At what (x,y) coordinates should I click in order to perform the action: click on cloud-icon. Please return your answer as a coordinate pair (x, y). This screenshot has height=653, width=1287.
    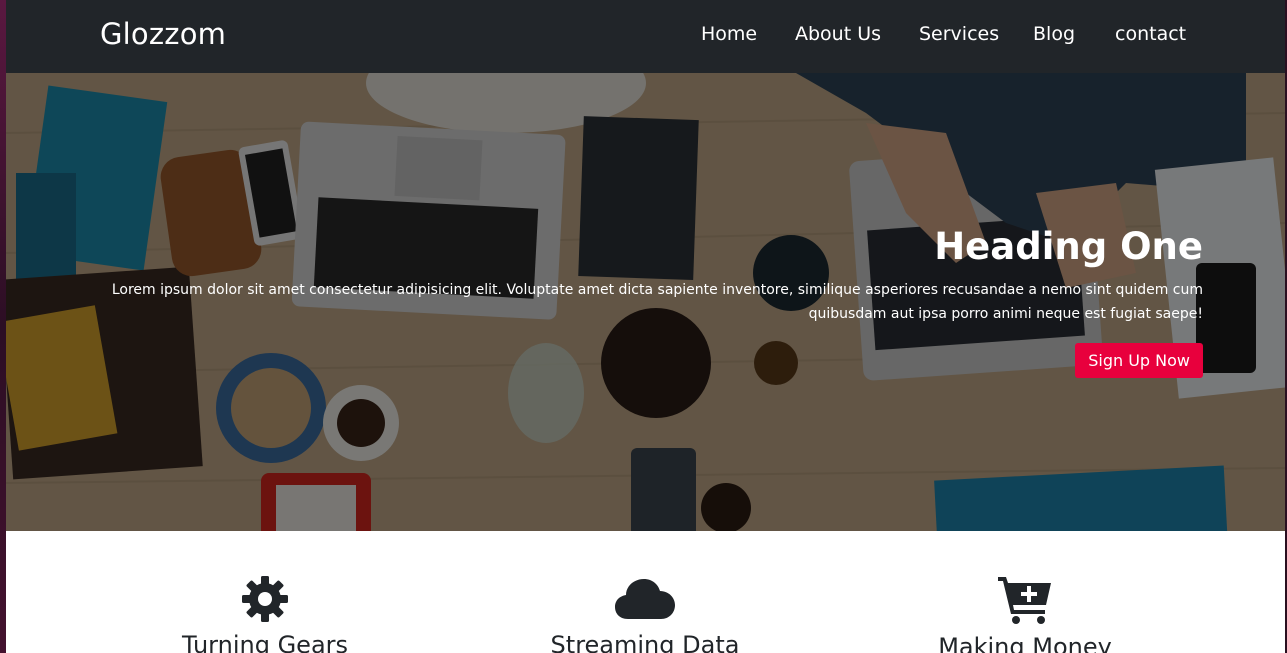
    Looking at the image, I should click on (645, 599).